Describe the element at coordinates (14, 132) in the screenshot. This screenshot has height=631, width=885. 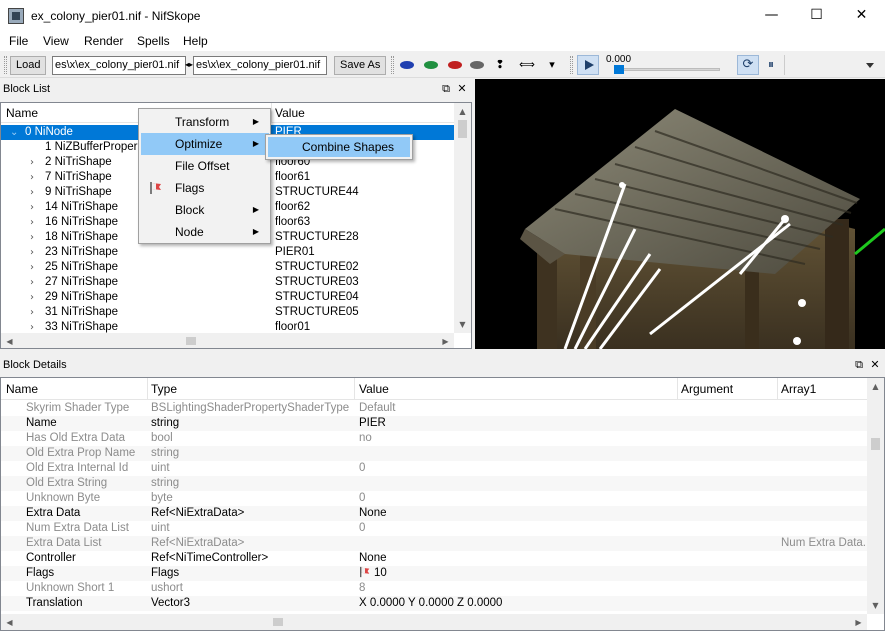
I see `expand-arrow-icon: ⌄` at that location.